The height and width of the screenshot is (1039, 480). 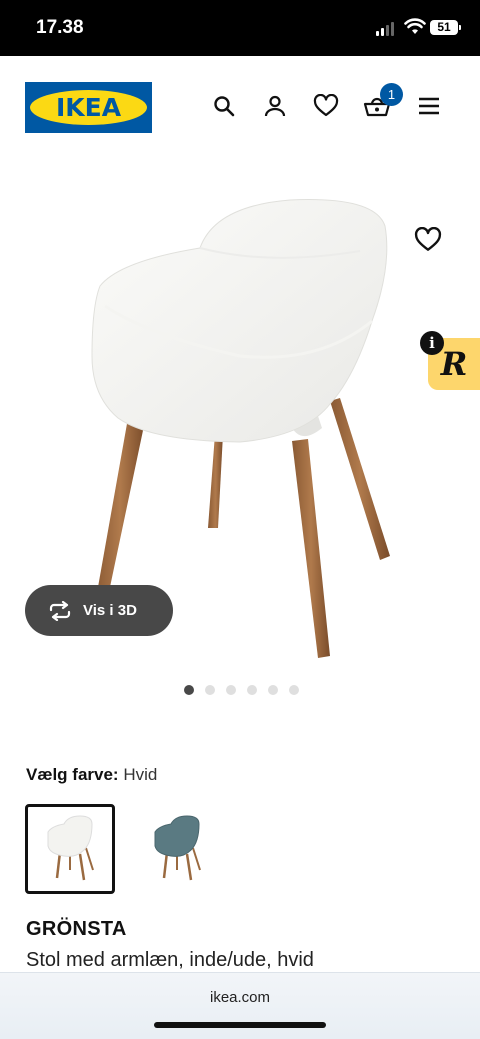 What do you see at coordinates (415, 26) in the screenshot?
I see `wifi-icon` at bounding box center [415, 26].